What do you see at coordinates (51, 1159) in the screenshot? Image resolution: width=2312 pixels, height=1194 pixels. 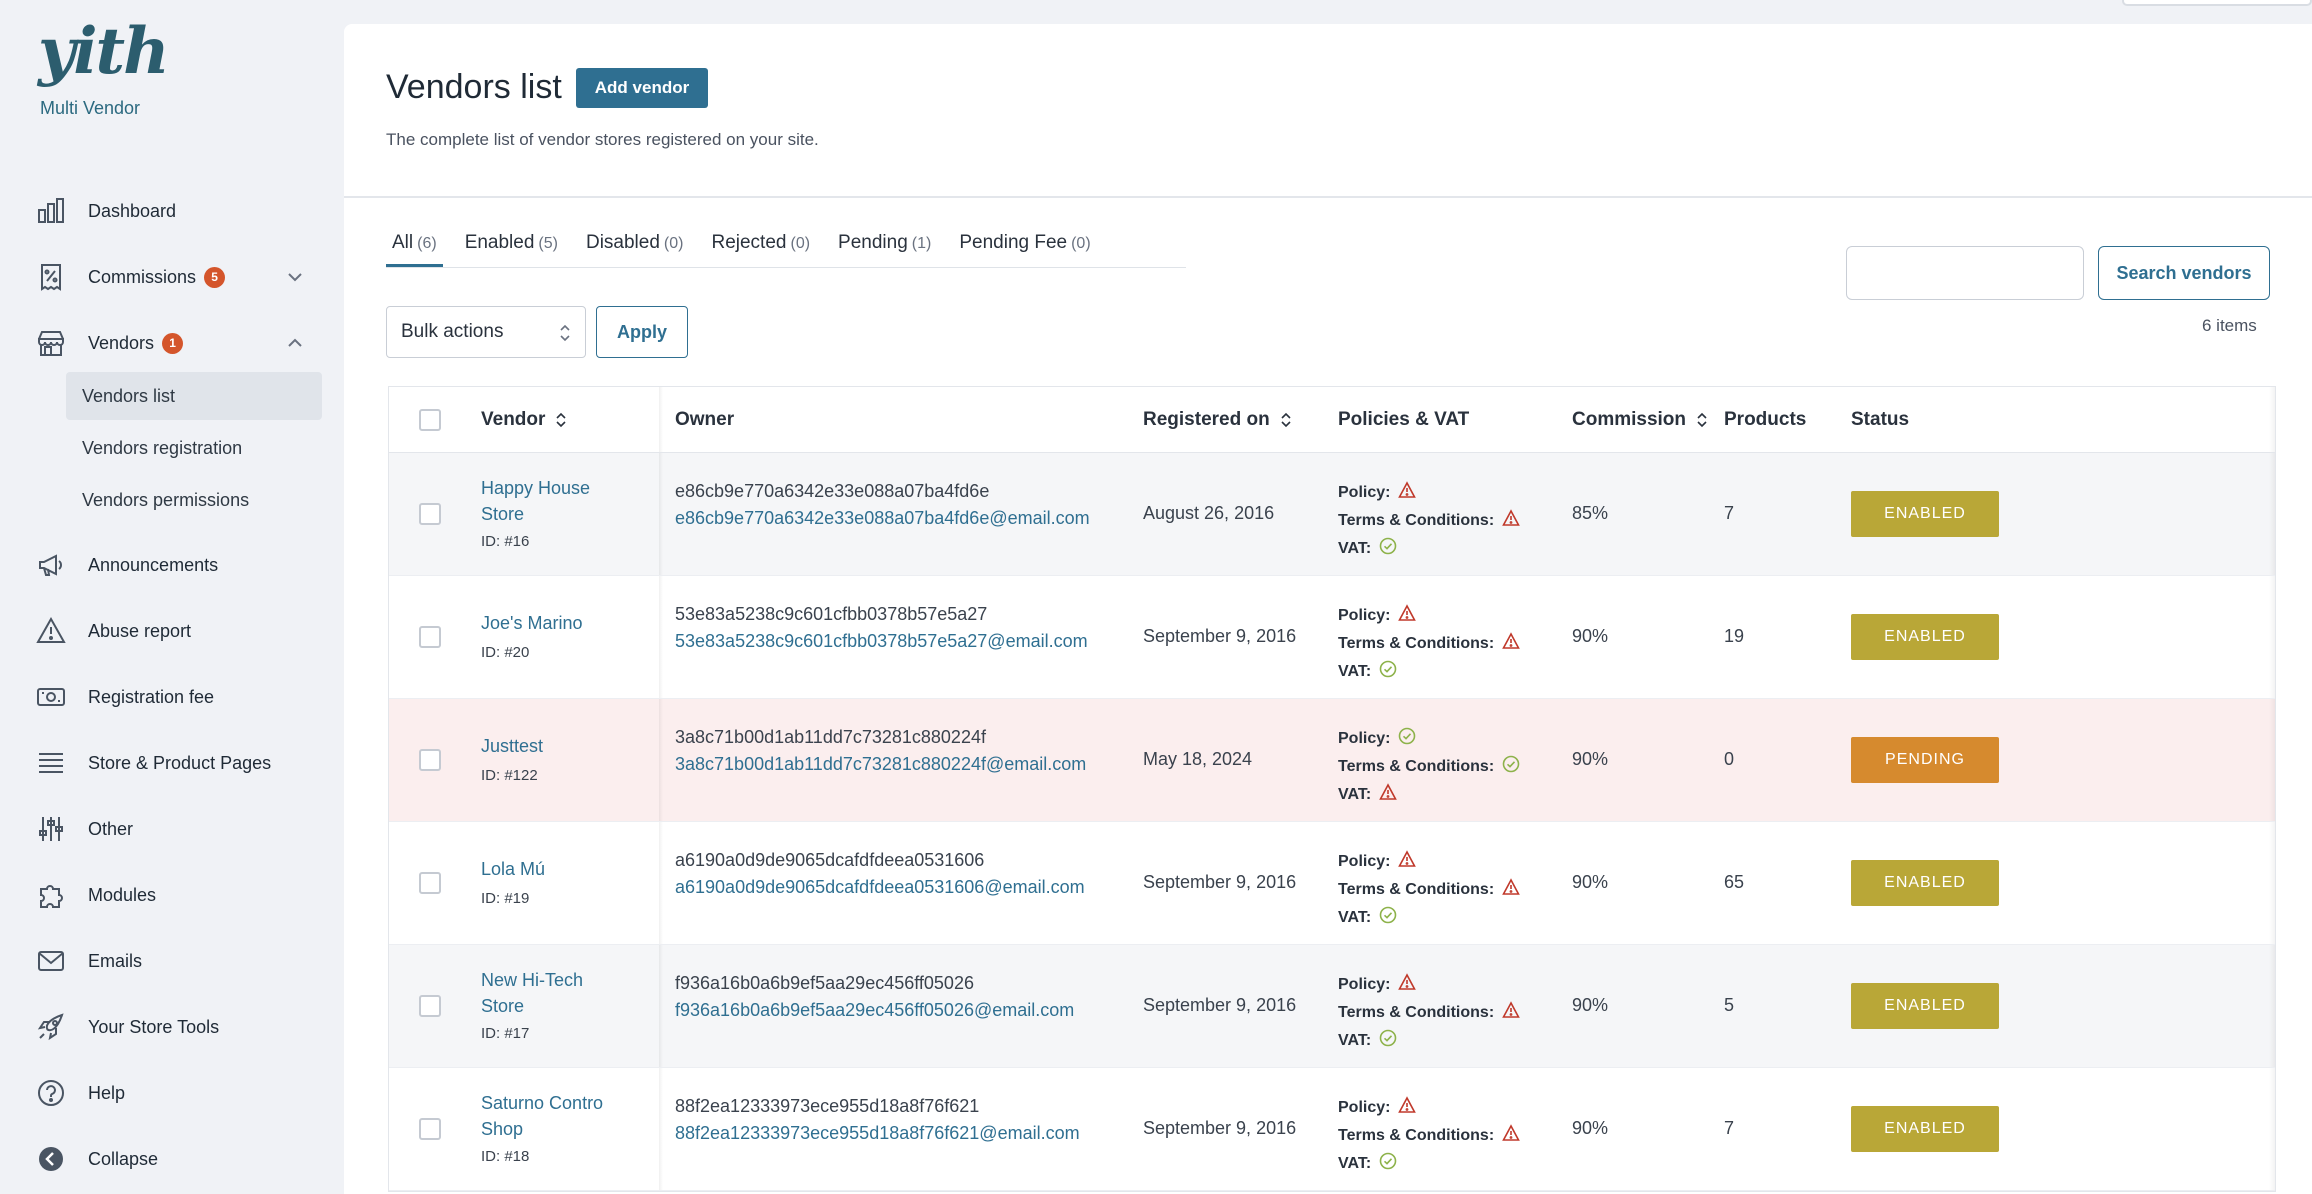 I see `collapse-icon` at bounding box center [51, 1159].